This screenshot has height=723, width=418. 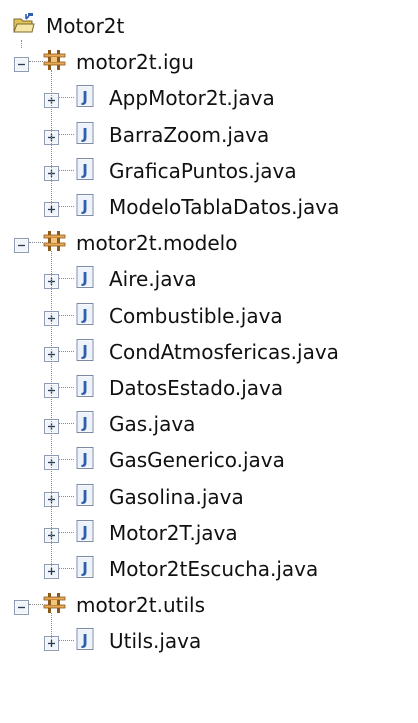 What do you see at coordinates (155, 641) in the screenshot?
I see `file-label: Utils.java` at bounding box center [155, 641].